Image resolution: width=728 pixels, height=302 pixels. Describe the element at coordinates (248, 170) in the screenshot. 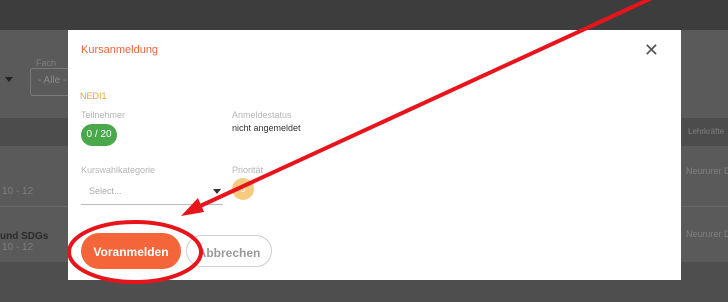

I see `priority-label: Priorität` at that location.